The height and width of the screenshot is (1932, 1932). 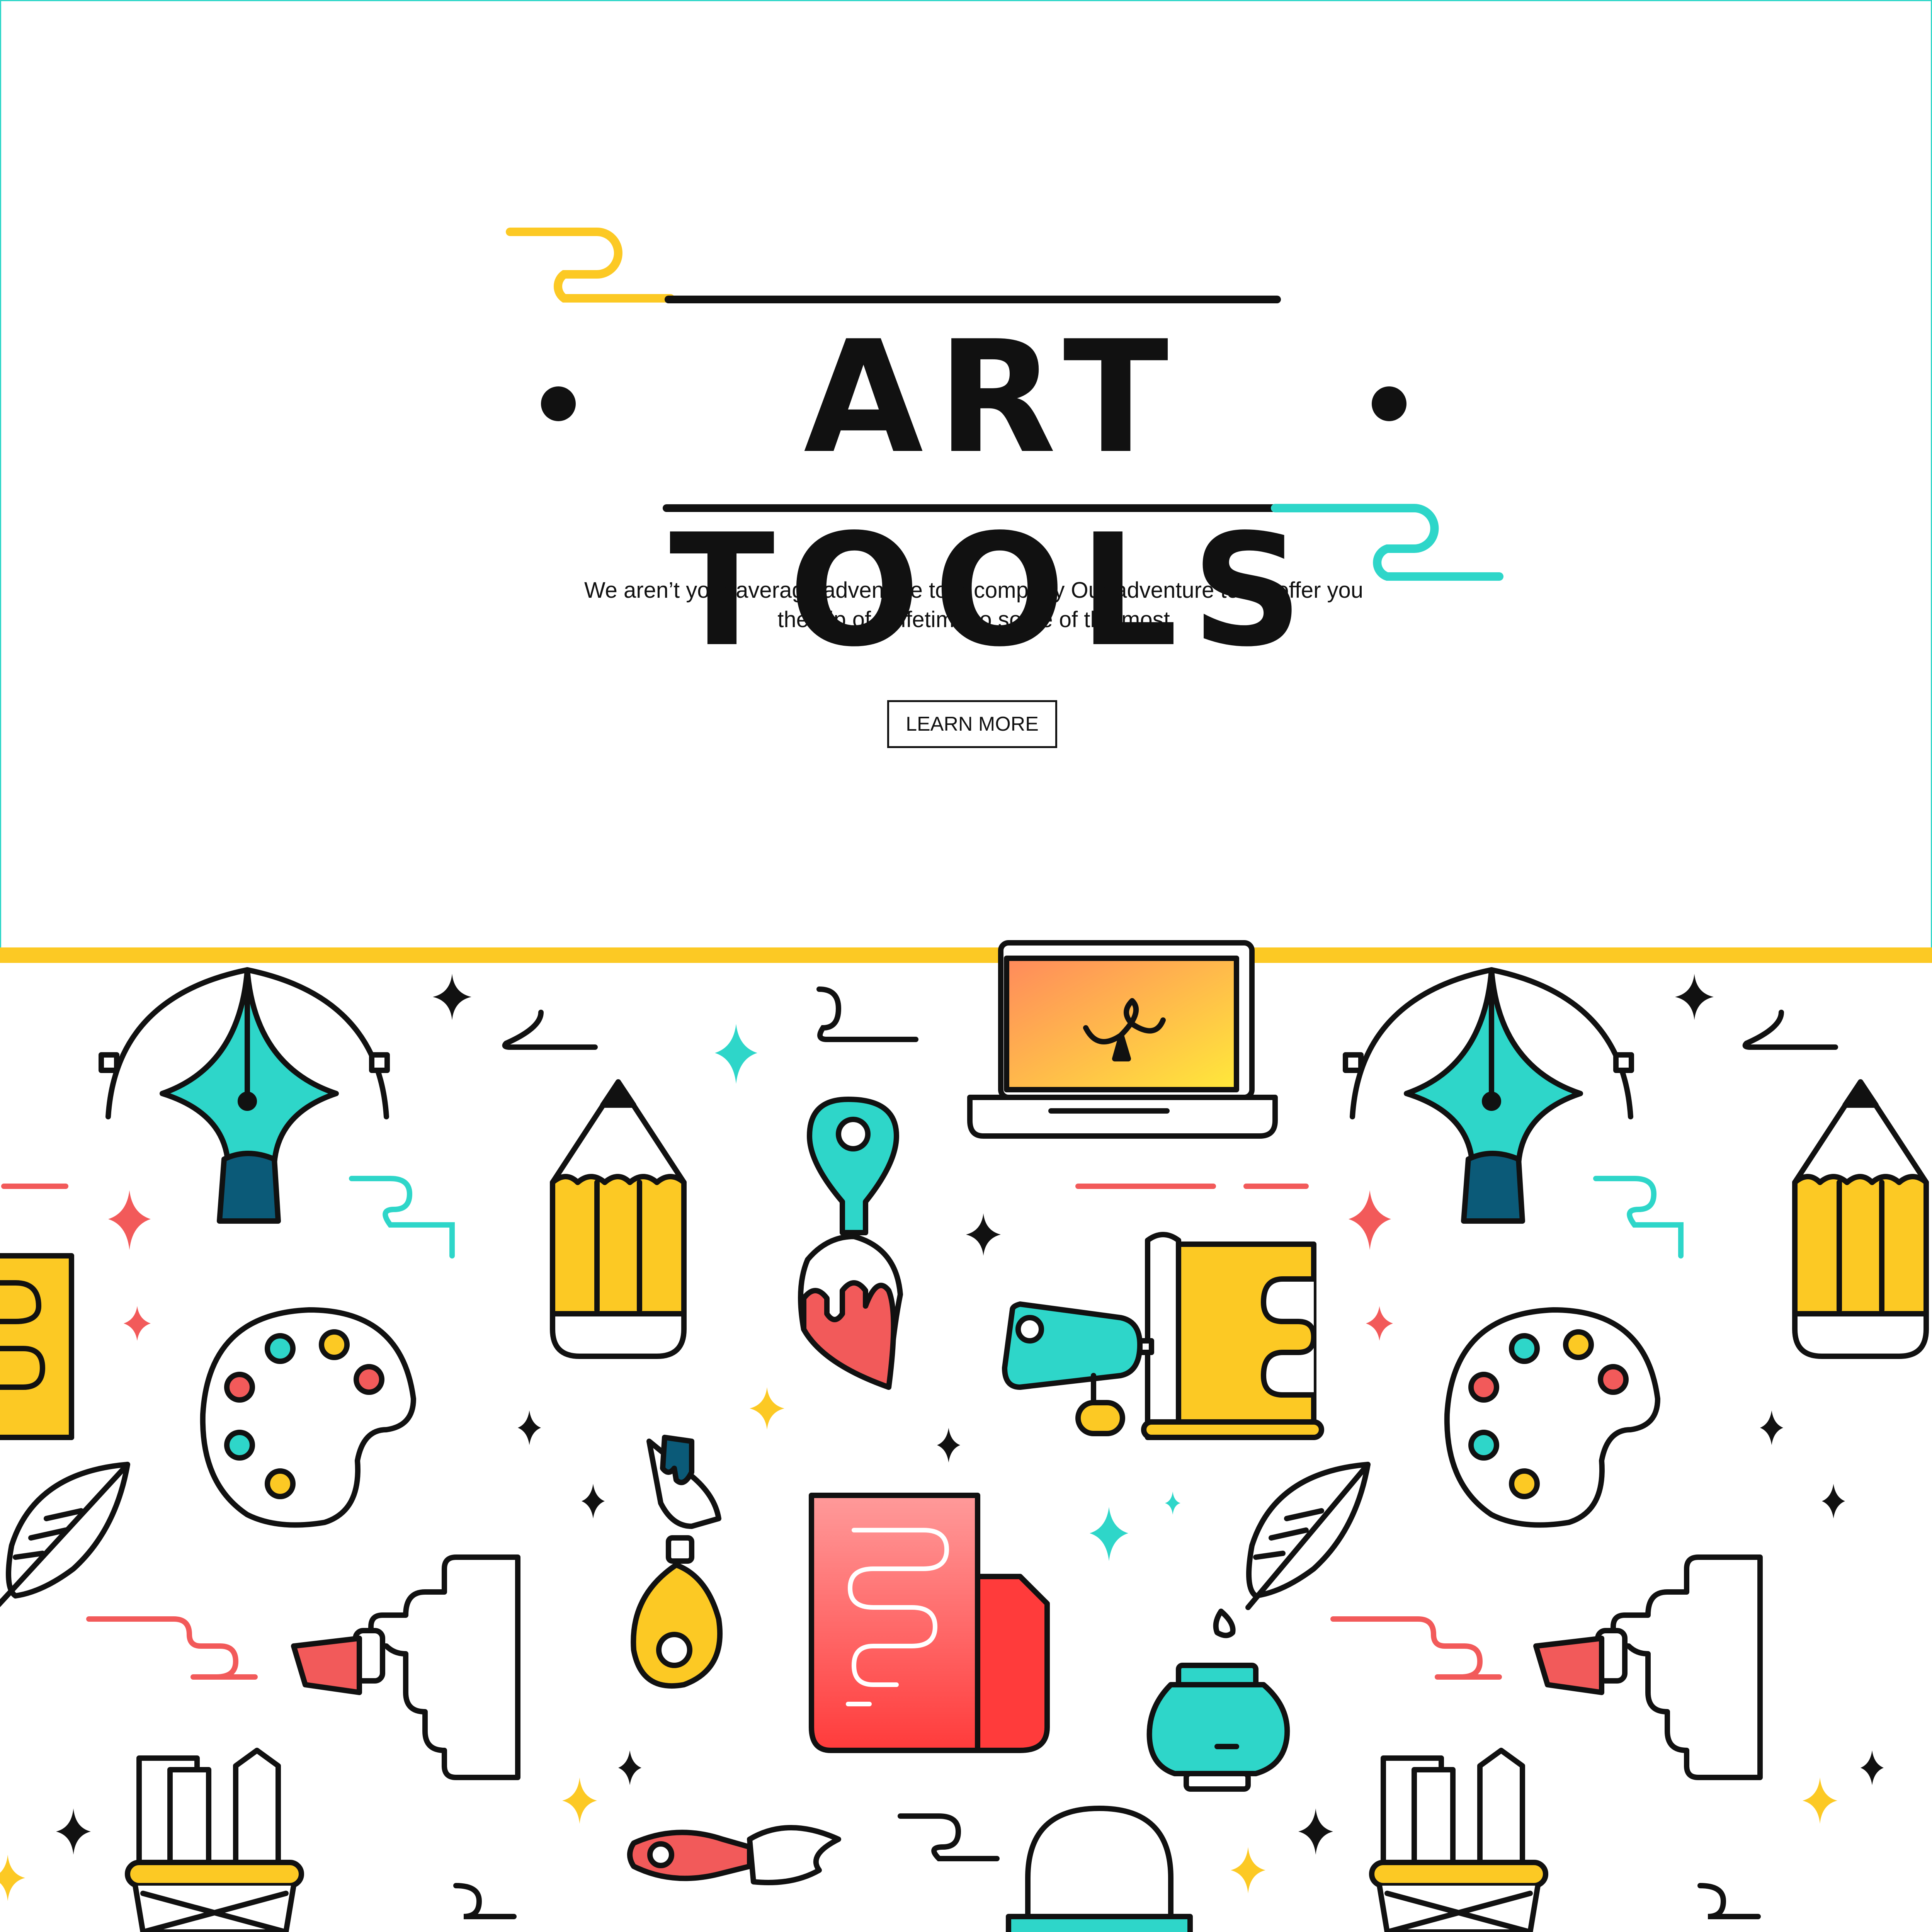 What do you see at coordinates (1218, 1700) in the screenshot?
I see `ink-bottle-icon` at bounding box center [1218, 1700].